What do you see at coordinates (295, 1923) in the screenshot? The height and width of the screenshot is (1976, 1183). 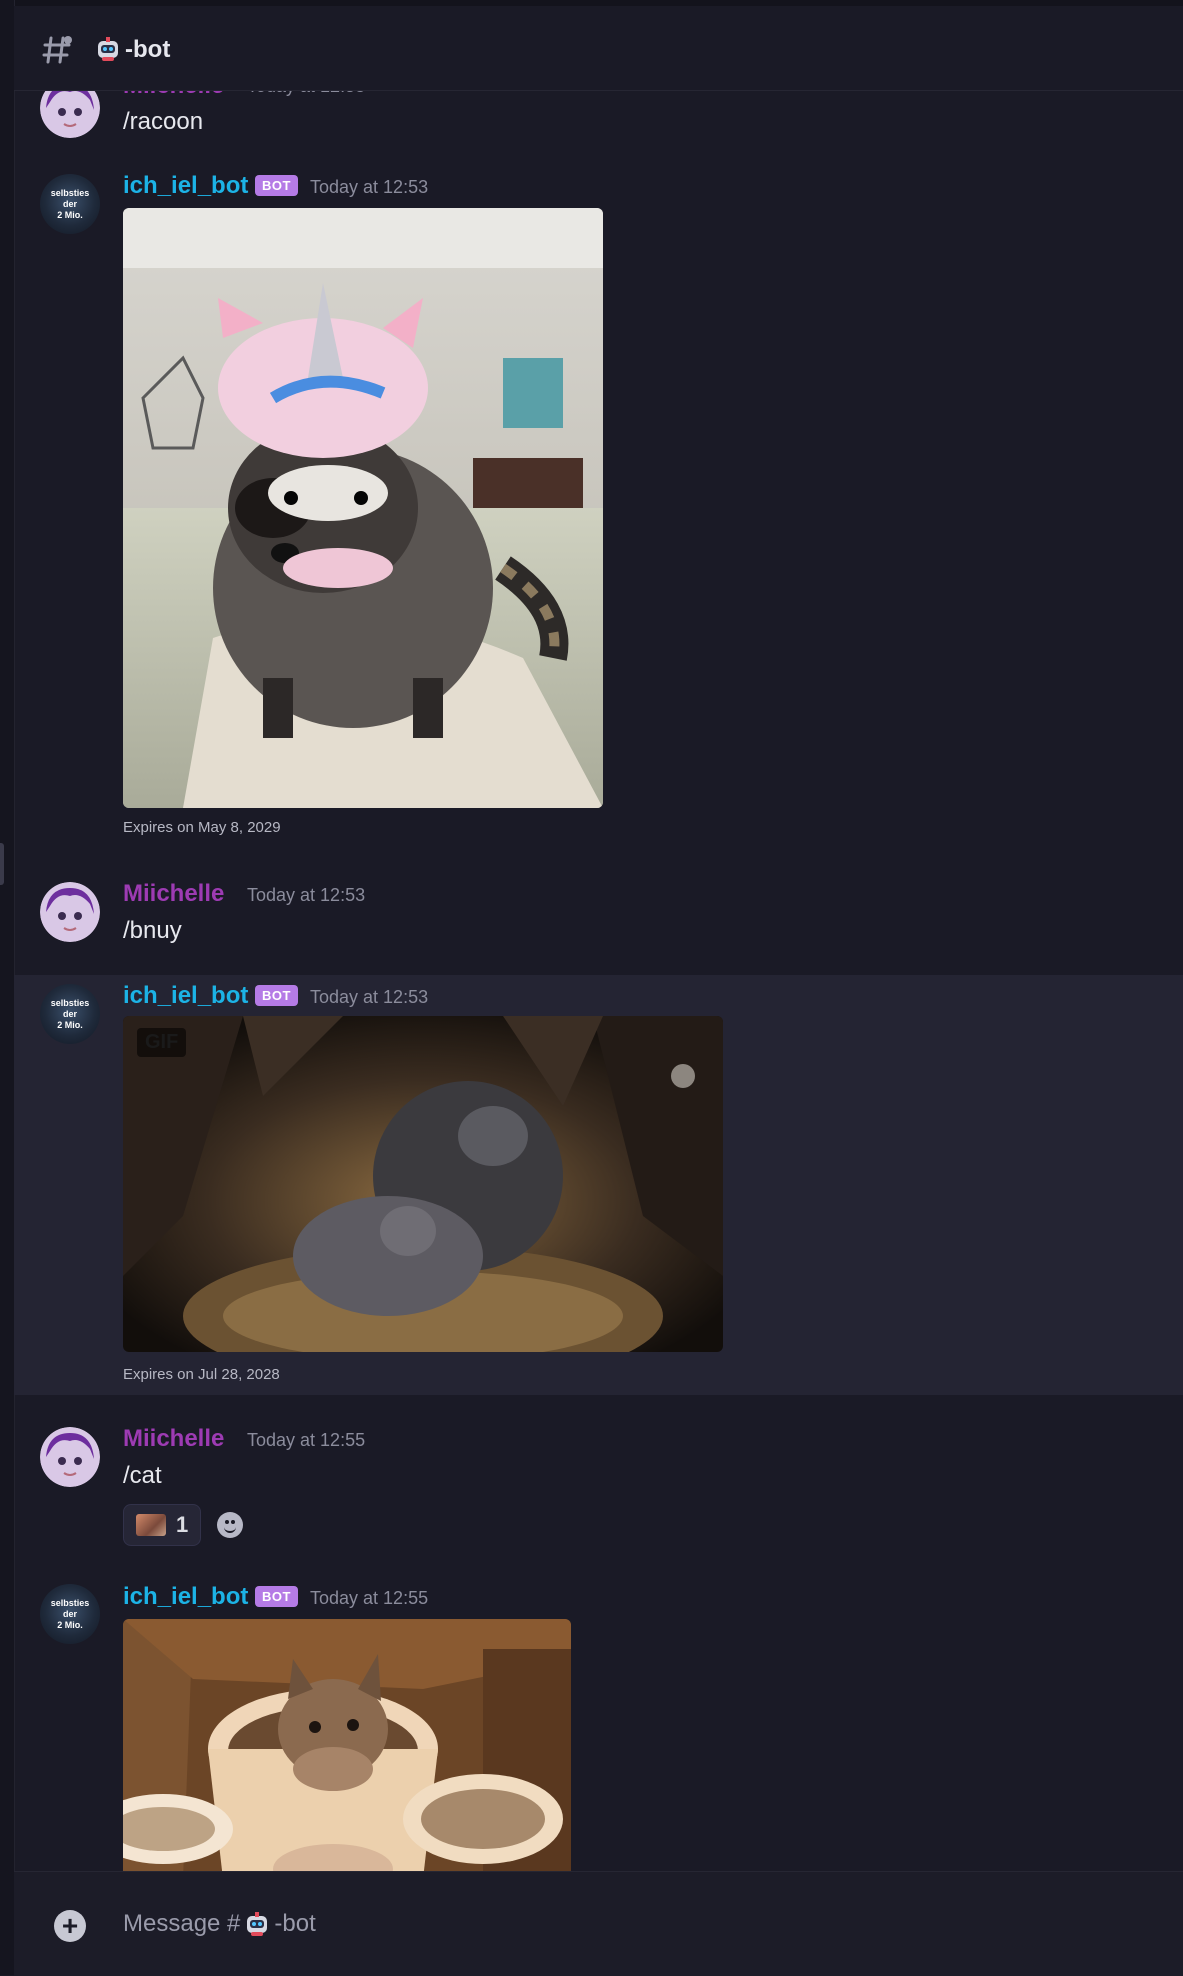 I see `placeholder-suffix: -bot` at bounding box center [295, 1923].